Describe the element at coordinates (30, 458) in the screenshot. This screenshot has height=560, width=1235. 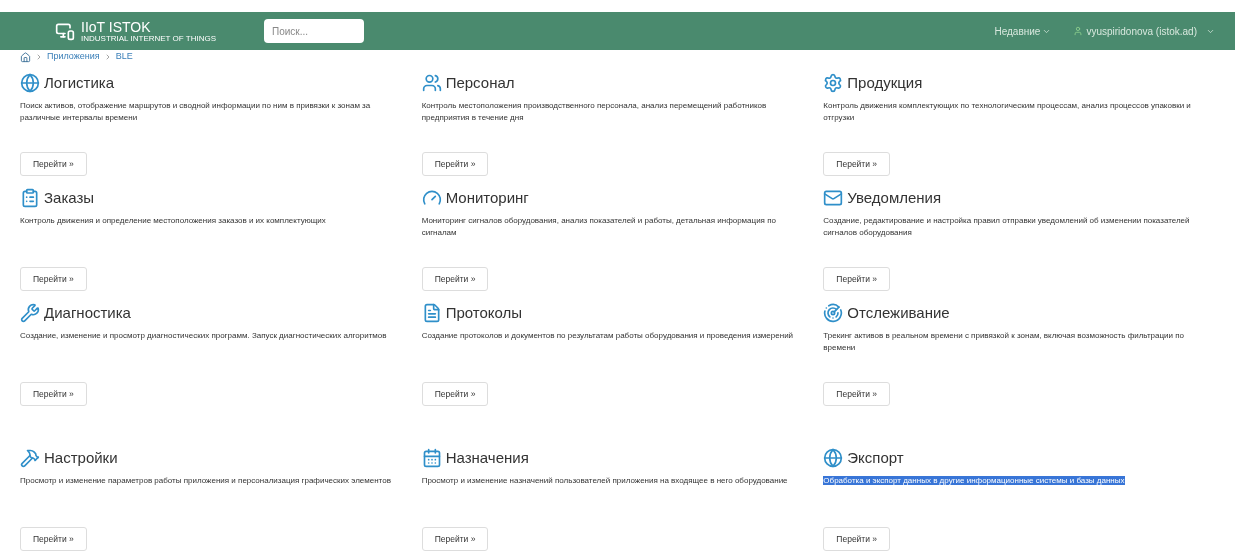
I see `hammer-icon` at that location.